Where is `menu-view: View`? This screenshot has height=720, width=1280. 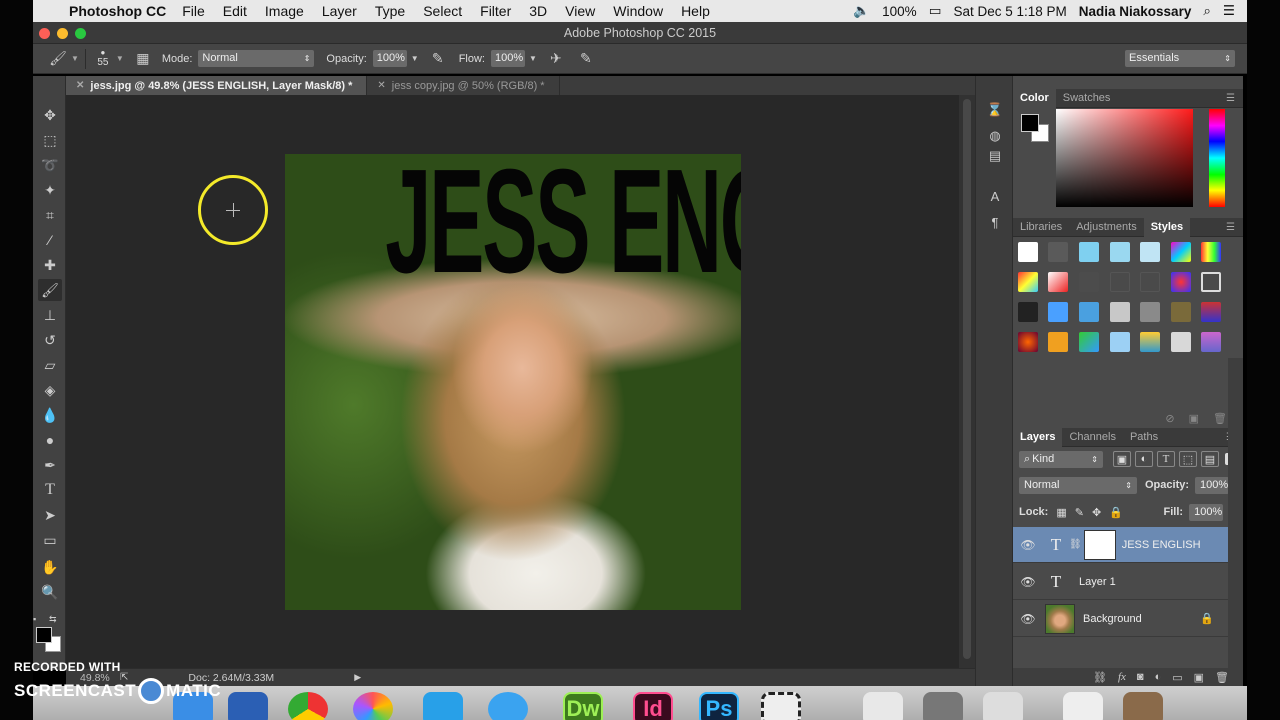
menu-view: View is located at coordinates (580, 11).